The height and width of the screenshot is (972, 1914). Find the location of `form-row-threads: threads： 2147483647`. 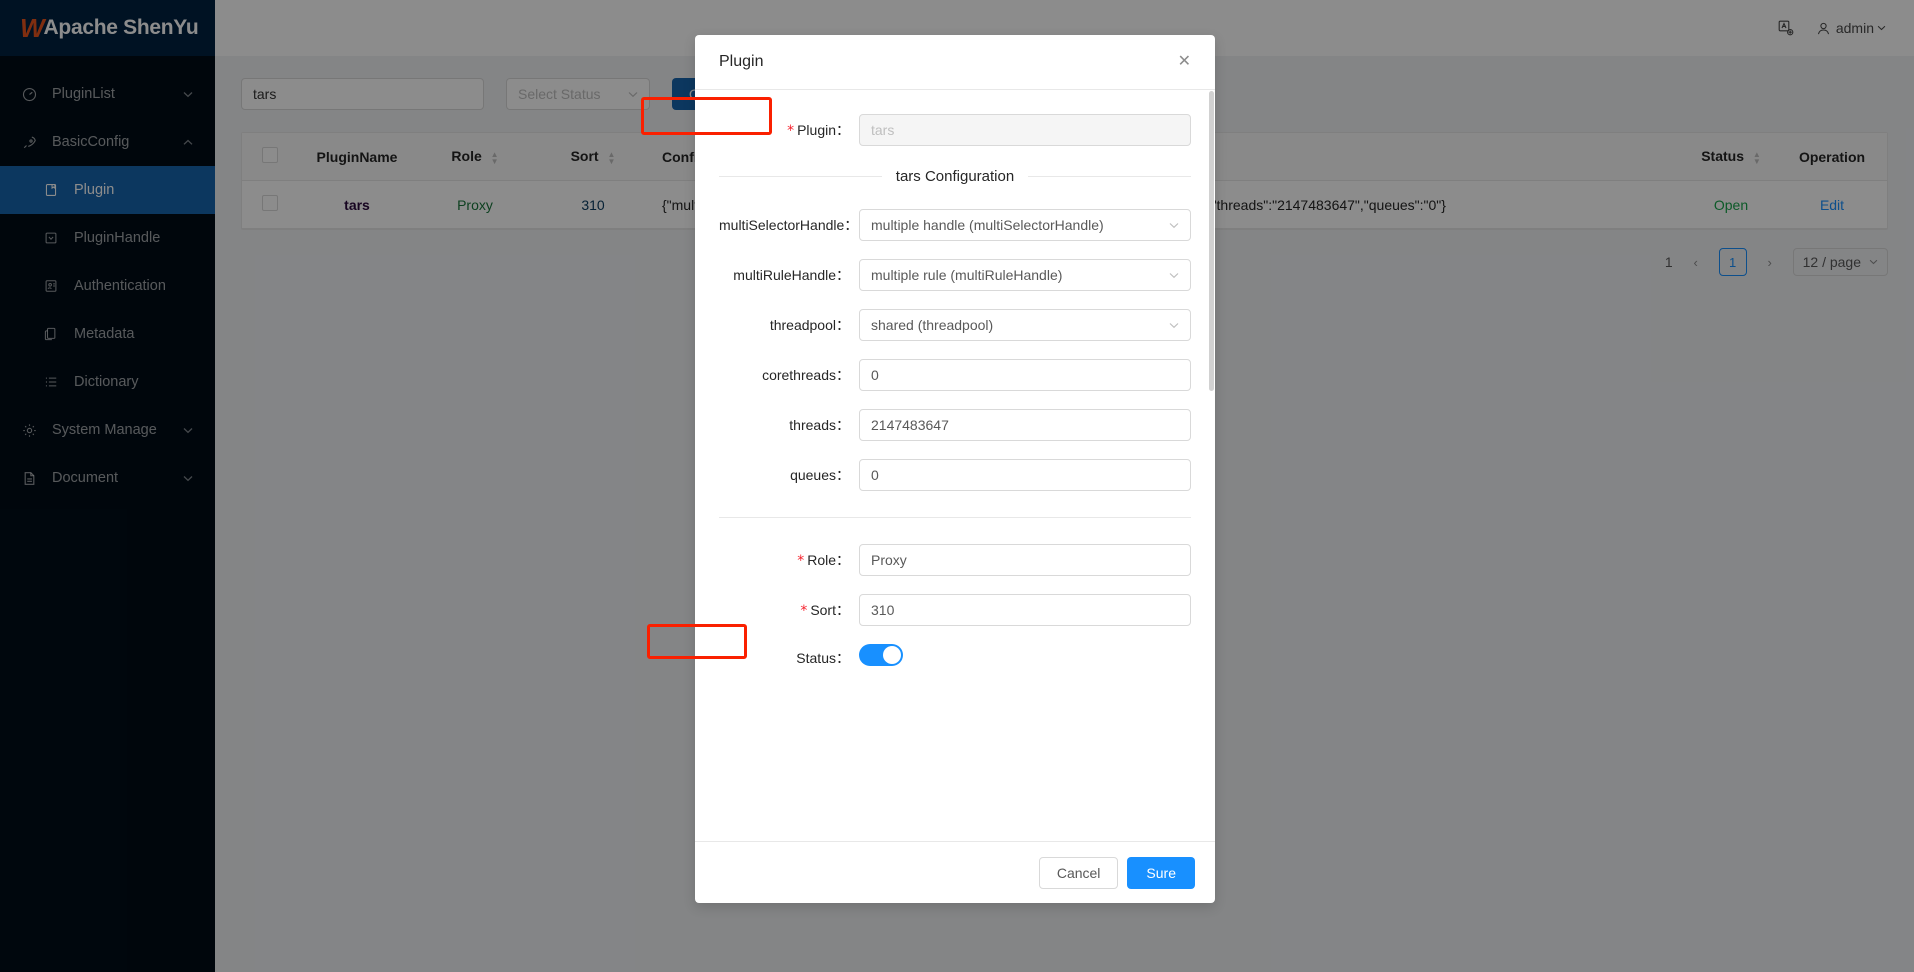

form-row-threads: threads： 2147483647 is located at coordinates (955, 425).